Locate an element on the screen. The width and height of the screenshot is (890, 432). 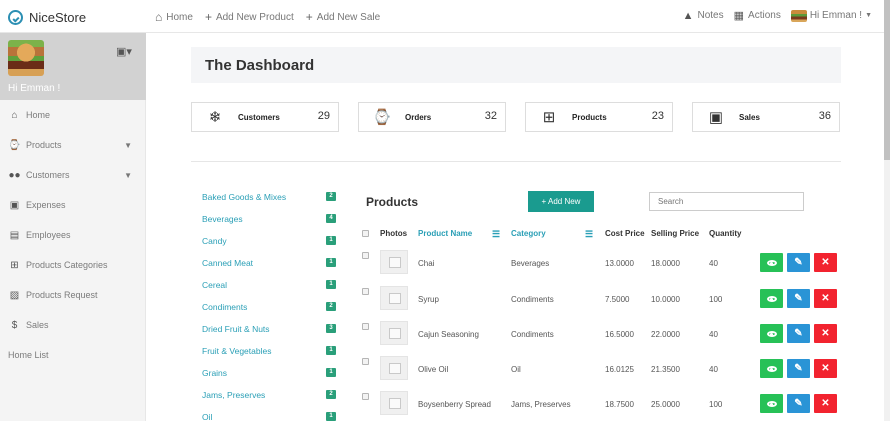
stat-label: Customers is located at coordinates (259, 117).